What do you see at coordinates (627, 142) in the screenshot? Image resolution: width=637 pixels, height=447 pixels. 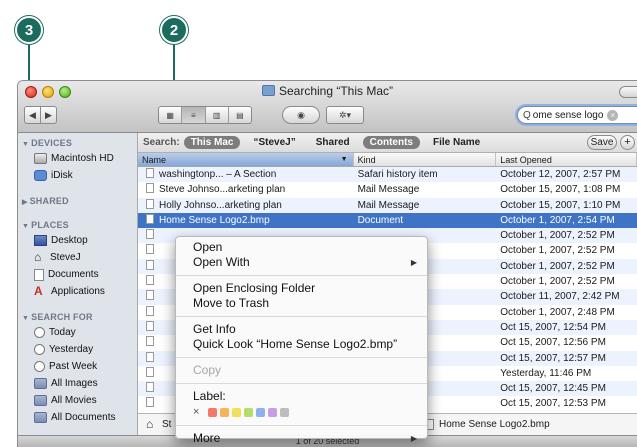 I see `add-criteria-button: +` at bounding box center [627, 142].